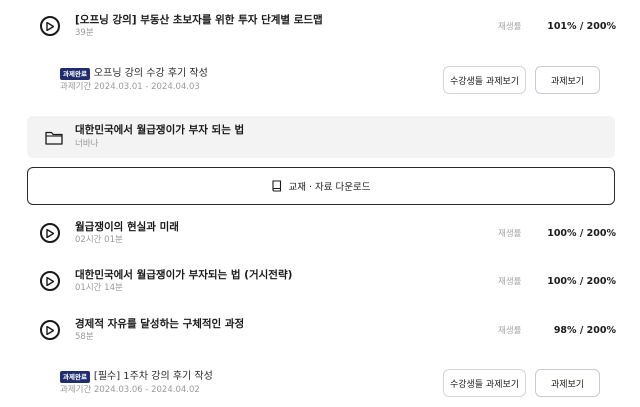  I want to click on lesson-row: 월급쟁이의 현실과 미래 02시간 01분 재생률 100% / 200%, so click(320, 233).